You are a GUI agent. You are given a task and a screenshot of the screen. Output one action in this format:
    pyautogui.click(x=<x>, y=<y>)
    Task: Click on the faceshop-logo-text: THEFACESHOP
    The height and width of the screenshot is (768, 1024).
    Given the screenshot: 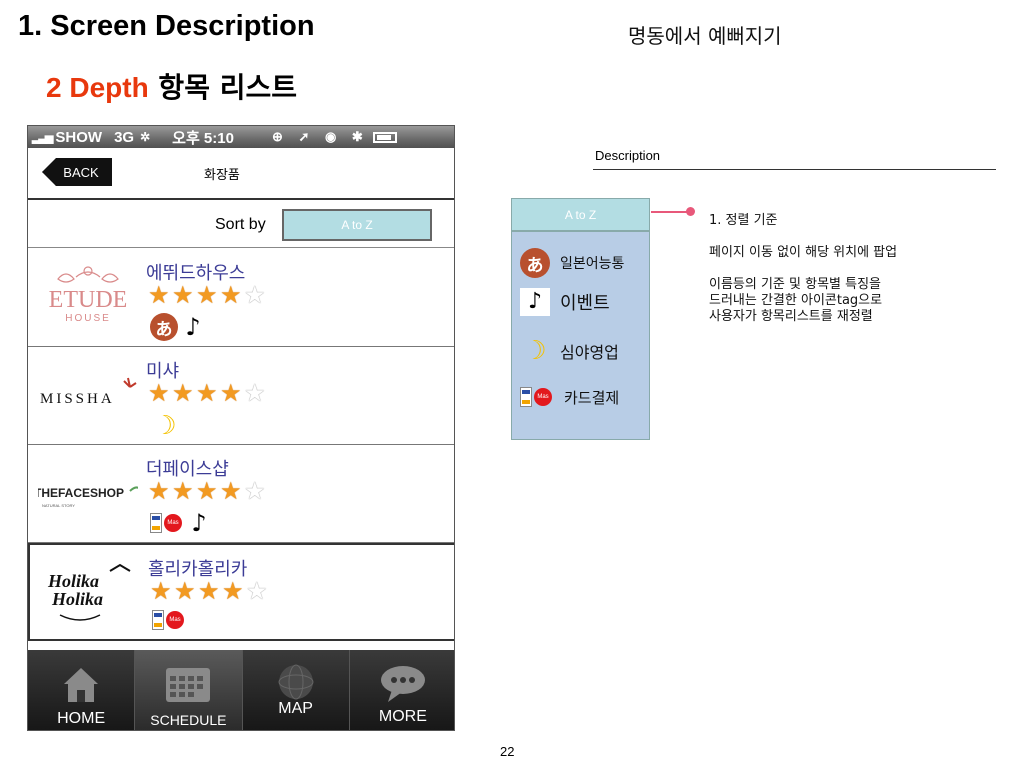 What is the action you would take?
    pyautogui.click(x=81, y=493)
    